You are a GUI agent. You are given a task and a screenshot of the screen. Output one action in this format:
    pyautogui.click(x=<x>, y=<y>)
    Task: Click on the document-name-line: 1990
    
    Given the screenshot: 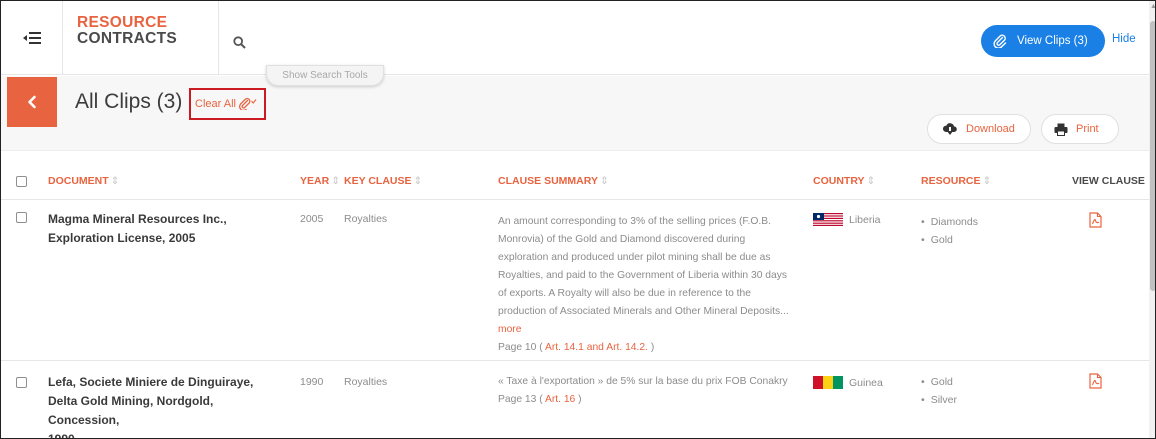 What is the action you would take?
    pyautogui.click(x=61, y=435)
    